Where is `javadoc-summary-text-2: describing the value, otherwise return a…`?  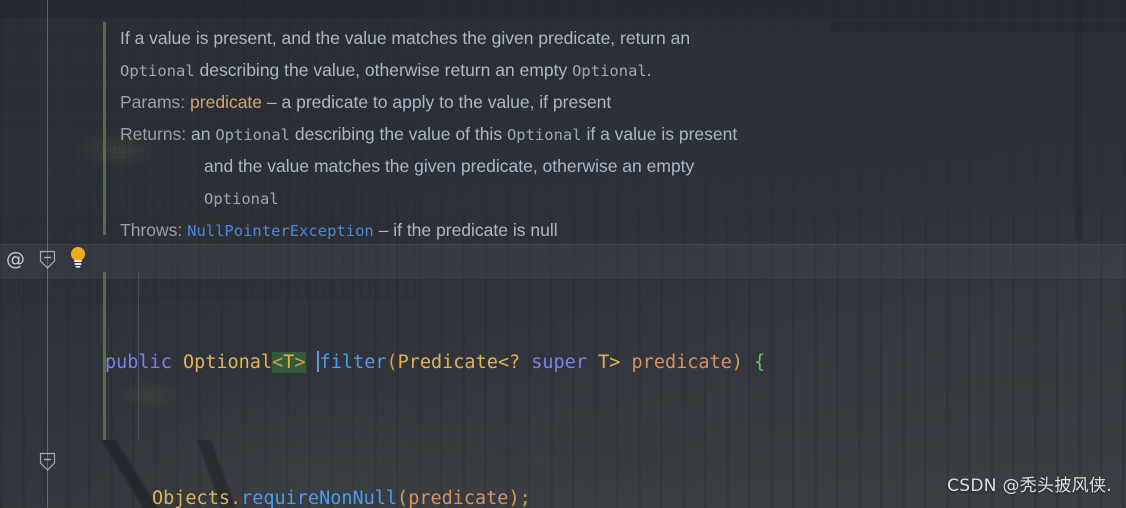
javadoc-summary-text-2: describing the value, otherwise return a… is located at coordinates (383, 70).